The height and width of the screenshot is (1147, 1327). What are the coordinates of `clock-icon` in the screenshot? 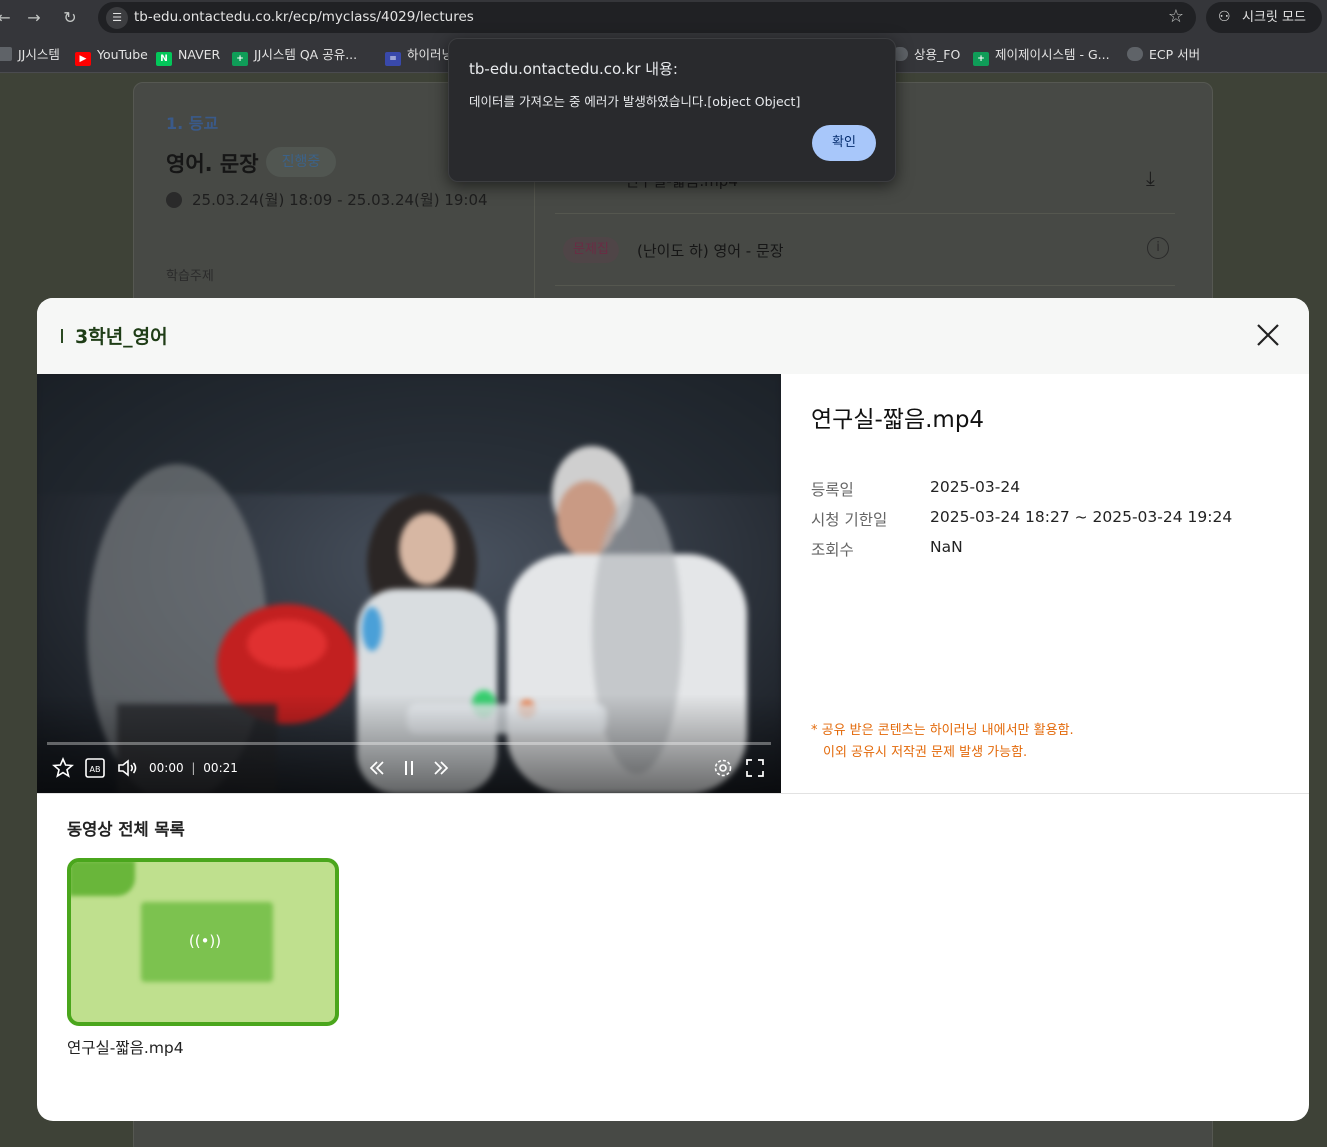 It's located at (174, 200).